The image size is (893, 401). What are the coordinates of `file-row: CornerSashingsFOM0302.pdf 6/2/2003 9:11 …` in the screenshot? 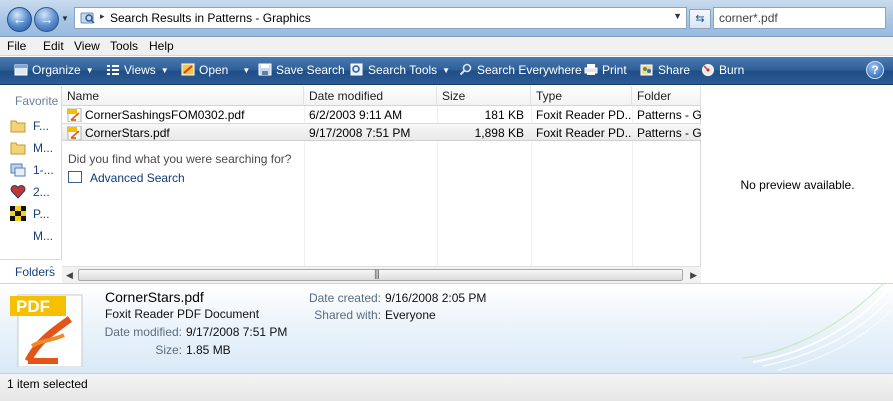 It's located at (381, 115).